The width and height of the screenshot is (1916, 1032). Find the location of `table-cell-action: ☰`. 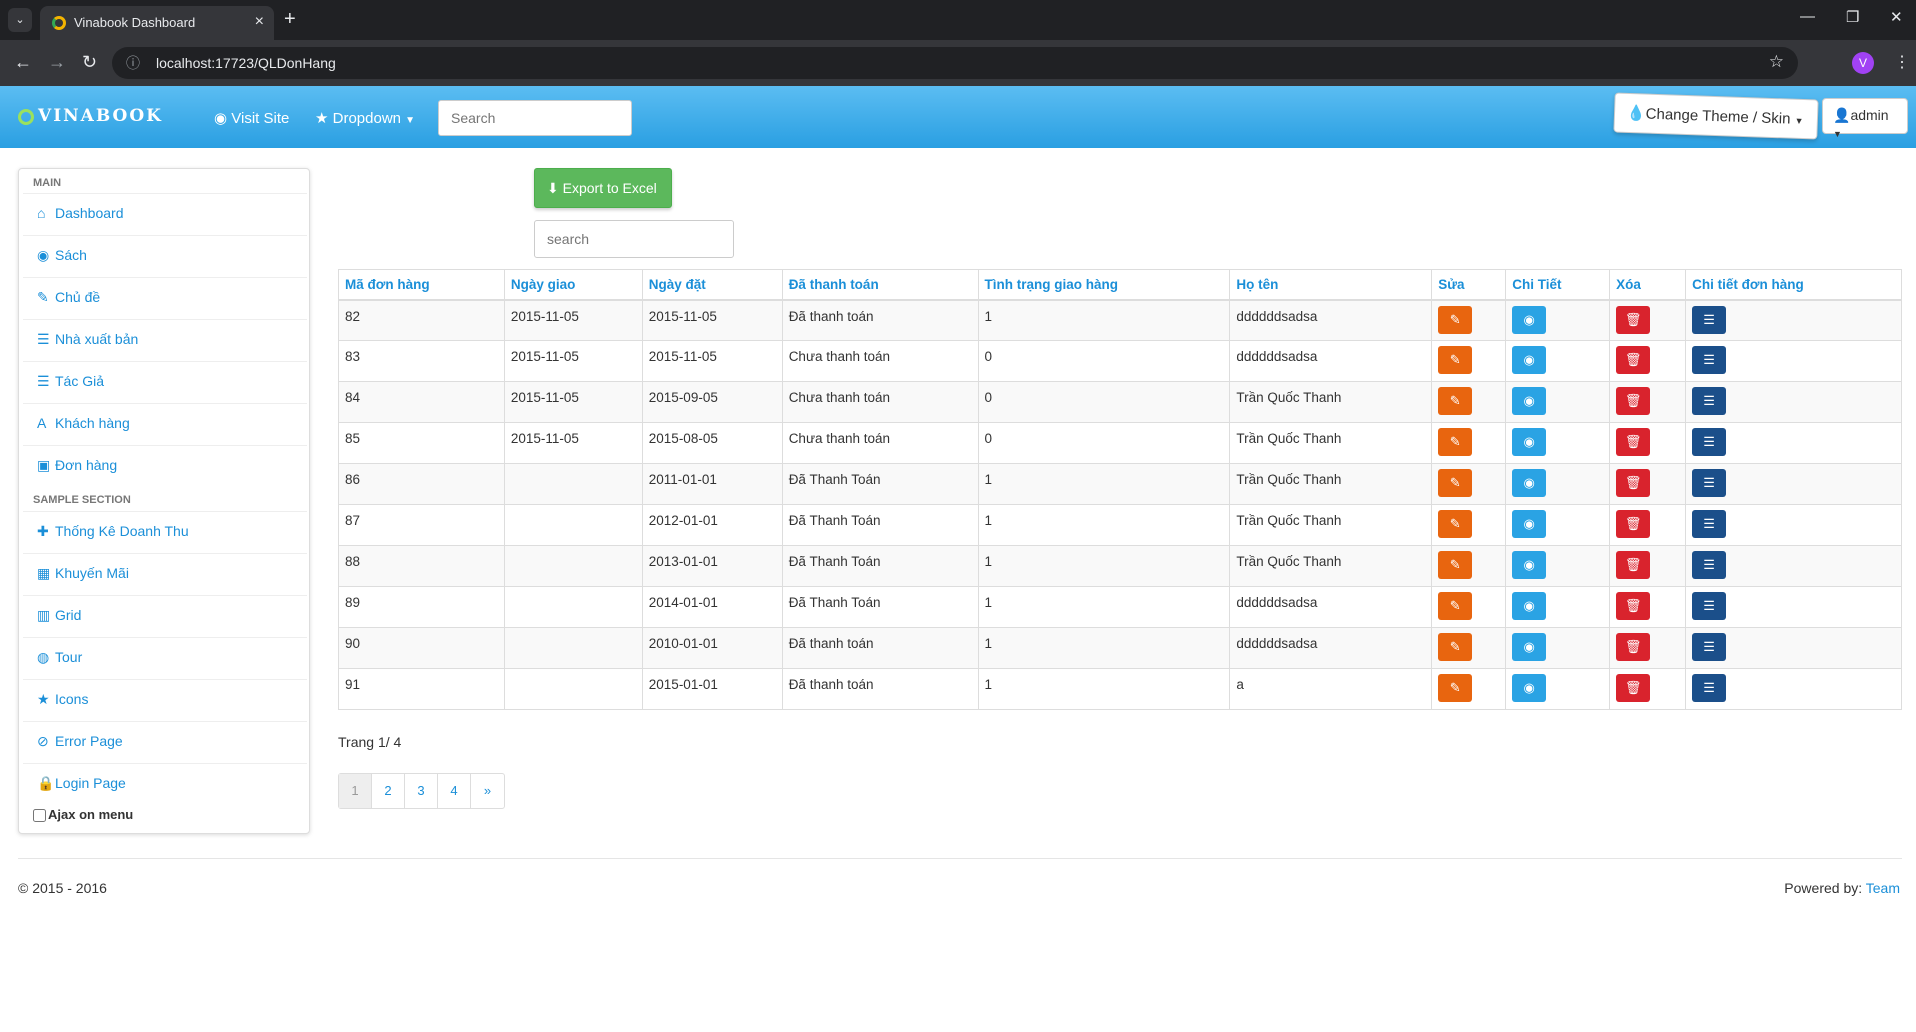

table-cell-action: ☰ is located at coordinates (1793, 525).